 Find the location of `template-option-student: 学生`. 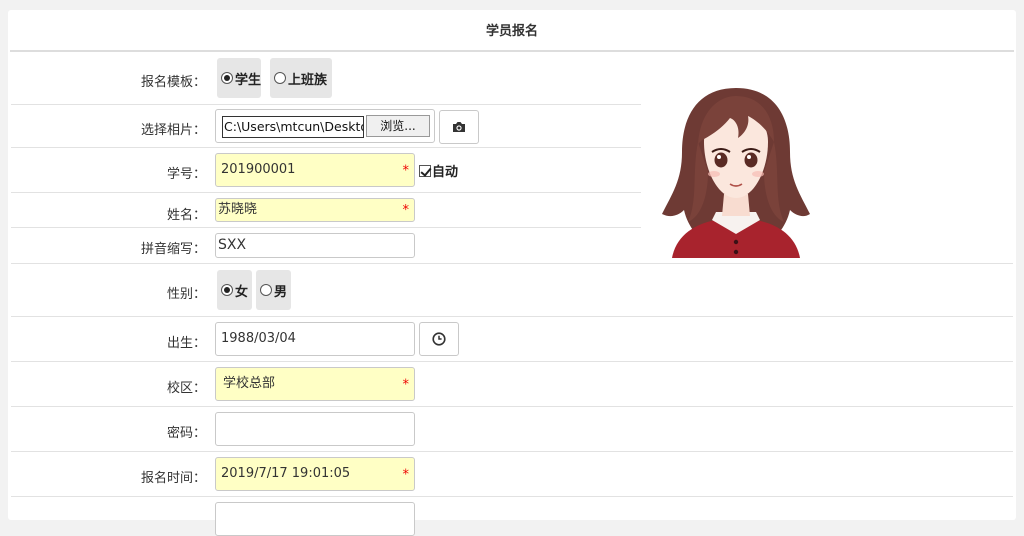

template-option-student: 学生 is located at coordinates (239, 78).